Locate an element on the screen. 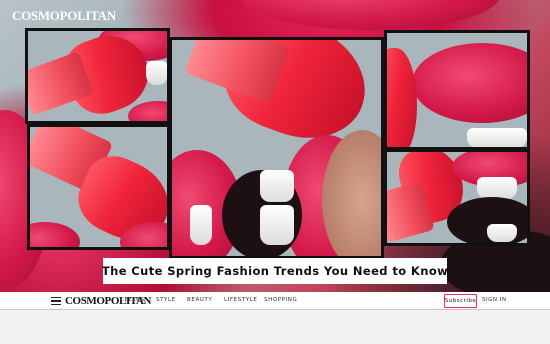 The width and height of the screenshot is (550, 344). nav-link-beauty: BEAUTY is located at coordinates (199, 300).